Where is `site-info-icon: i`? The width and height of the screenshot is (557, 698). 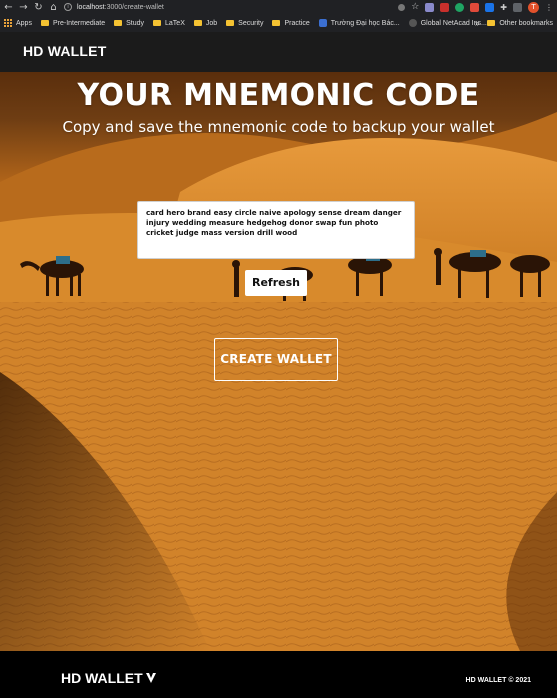
site-info-icon: i is located at coordinates (68, 7).